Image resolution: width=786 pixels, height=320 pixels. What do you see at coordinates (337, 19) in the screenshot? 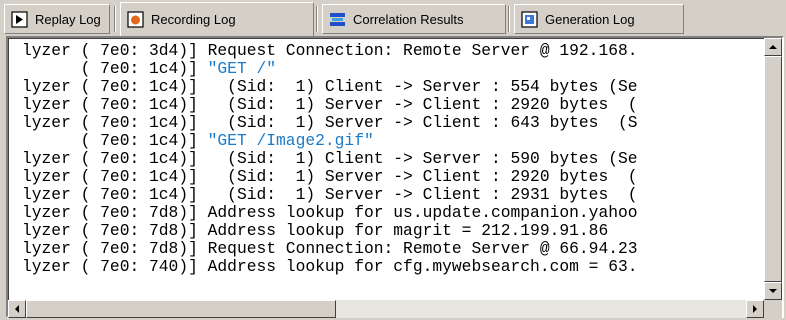
I see `correlation-icon` at bounding box center [337, 19].